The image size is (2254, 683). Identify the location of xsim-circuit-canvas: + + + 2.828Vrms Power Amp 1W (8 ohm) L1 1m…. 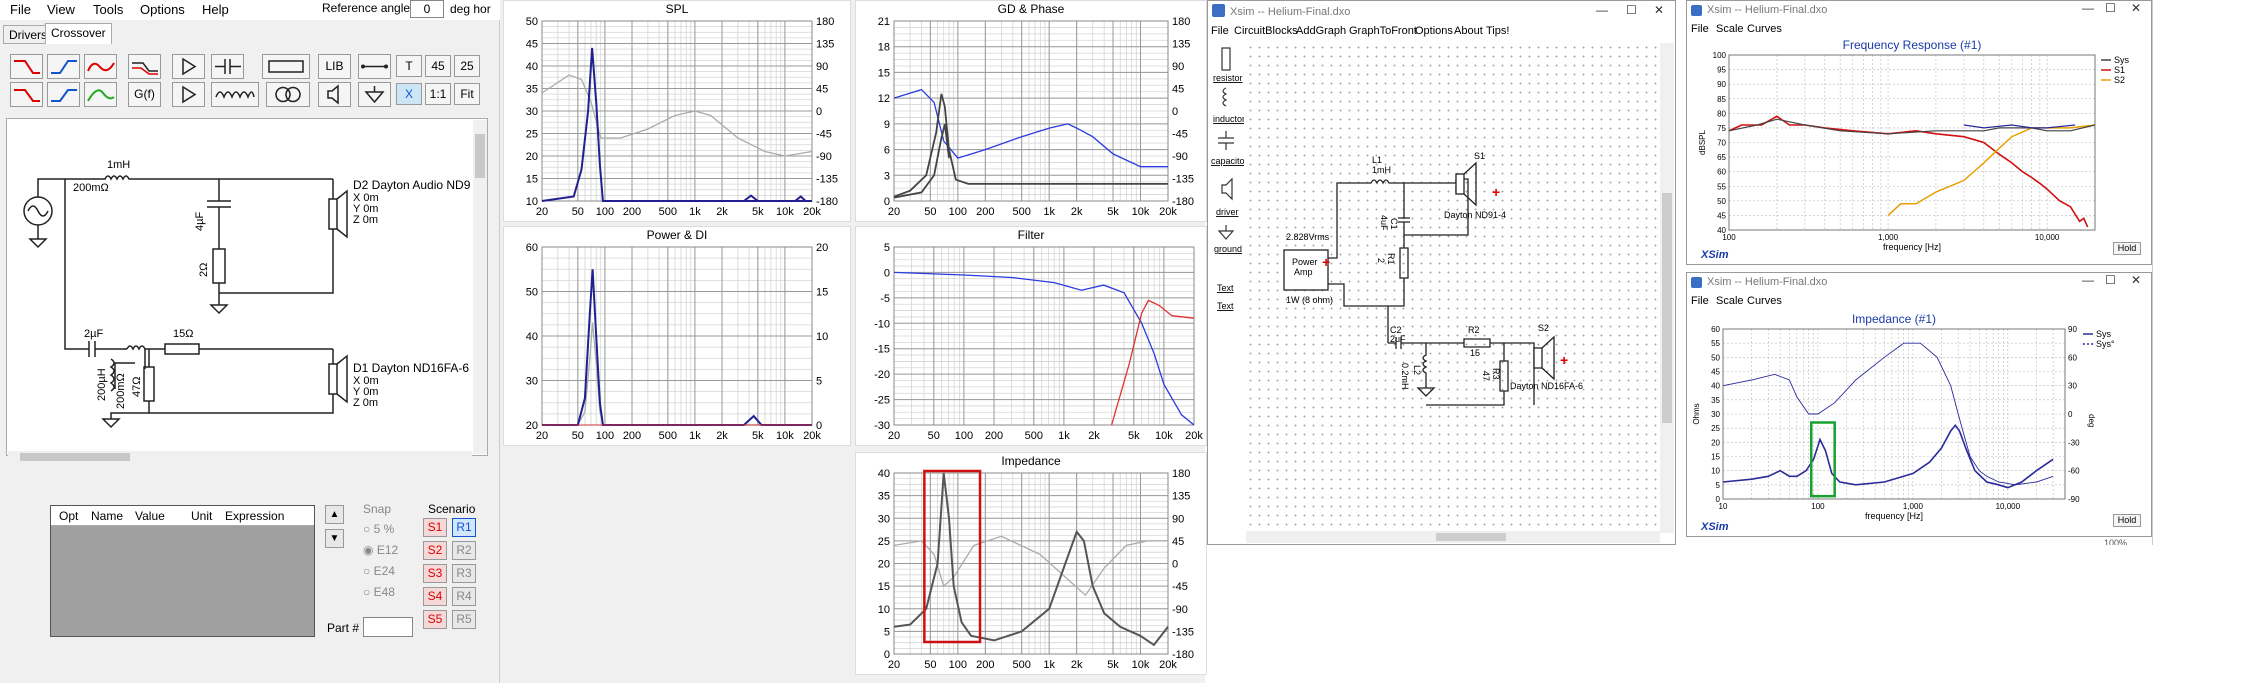
(1453, 288).